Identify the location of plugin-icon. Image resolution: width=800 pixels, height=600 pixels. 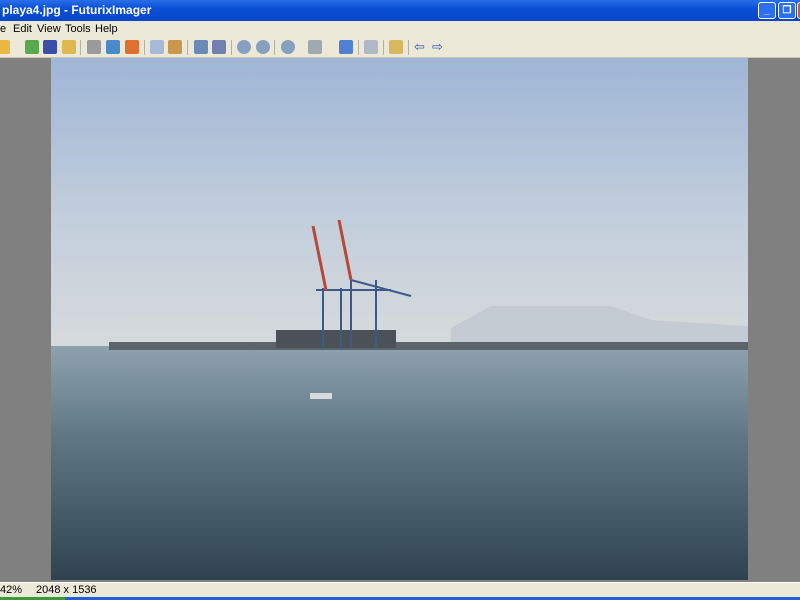
(132, 47).